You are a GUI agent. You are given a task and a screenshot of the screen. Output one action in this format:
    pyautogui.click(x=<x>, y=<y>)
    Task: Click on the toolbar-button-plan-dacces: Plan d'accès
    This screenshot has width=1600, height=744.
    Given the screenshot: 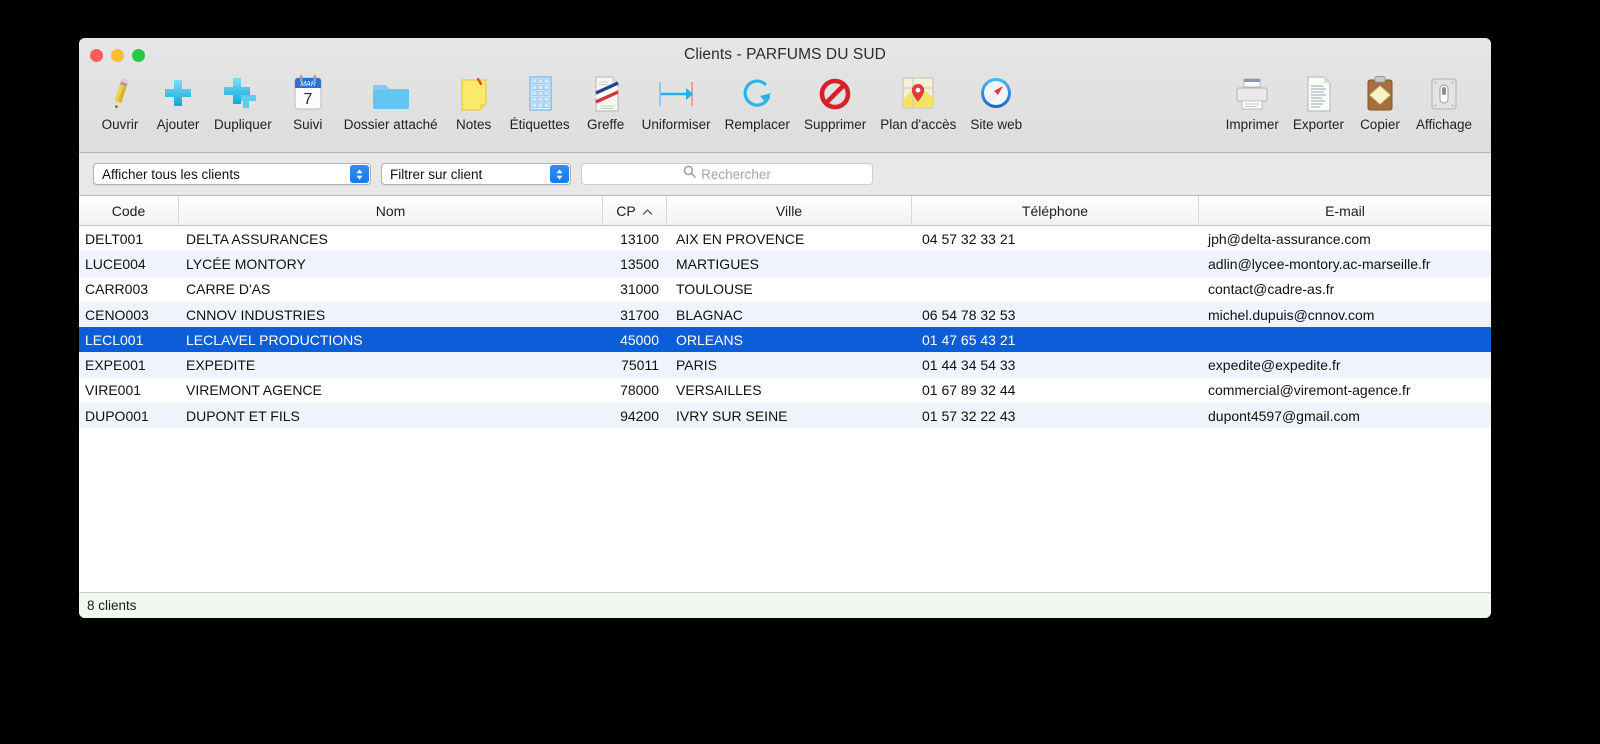 What is the action you would take?
    pyautogui.click(x=918, y=101)
    